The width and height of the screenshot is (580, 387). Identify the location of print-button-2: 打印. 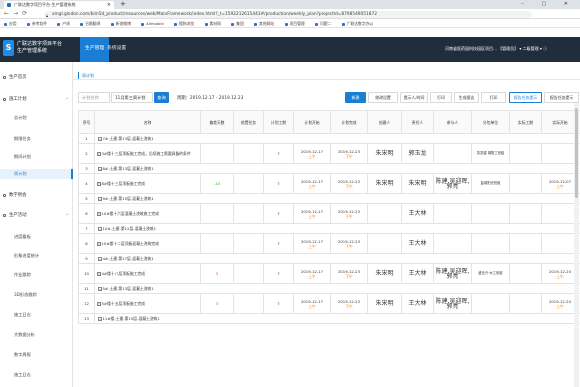
(493, 97).